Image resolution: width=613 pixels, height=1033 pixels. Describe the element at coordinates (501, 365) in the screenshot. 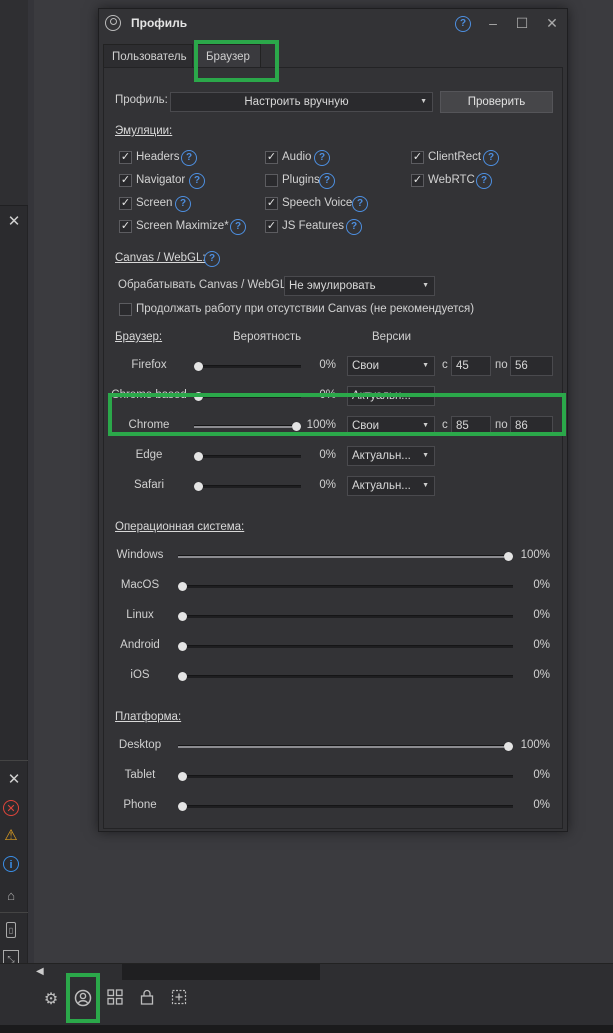

I see `firefox-to-label: по` at that location.